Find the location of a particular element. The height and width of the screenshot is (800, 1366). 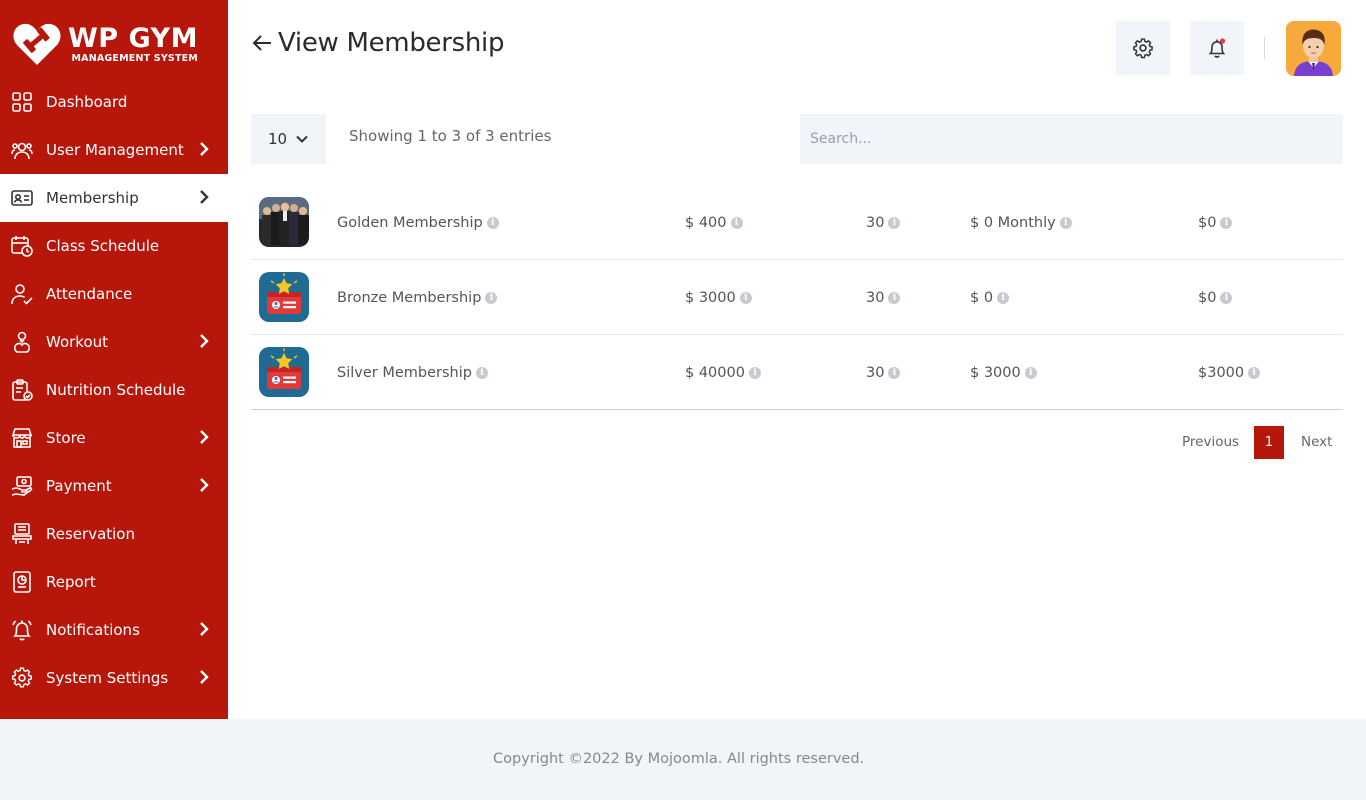

sidebar-item-label: Report is located at coordinates (71, 582).